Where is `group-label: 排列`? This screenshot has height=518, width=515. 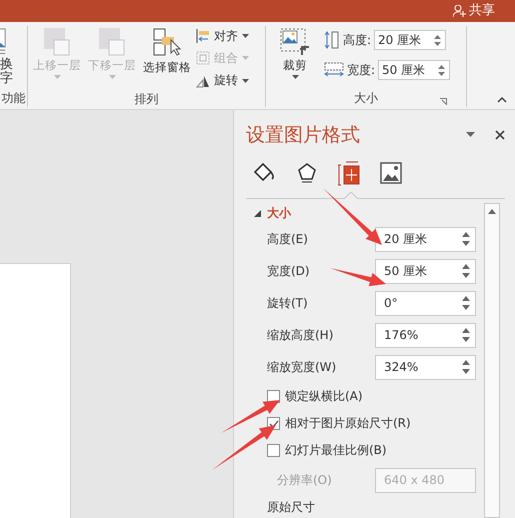
group-label: 排列 is located at coordinates (146, 99).